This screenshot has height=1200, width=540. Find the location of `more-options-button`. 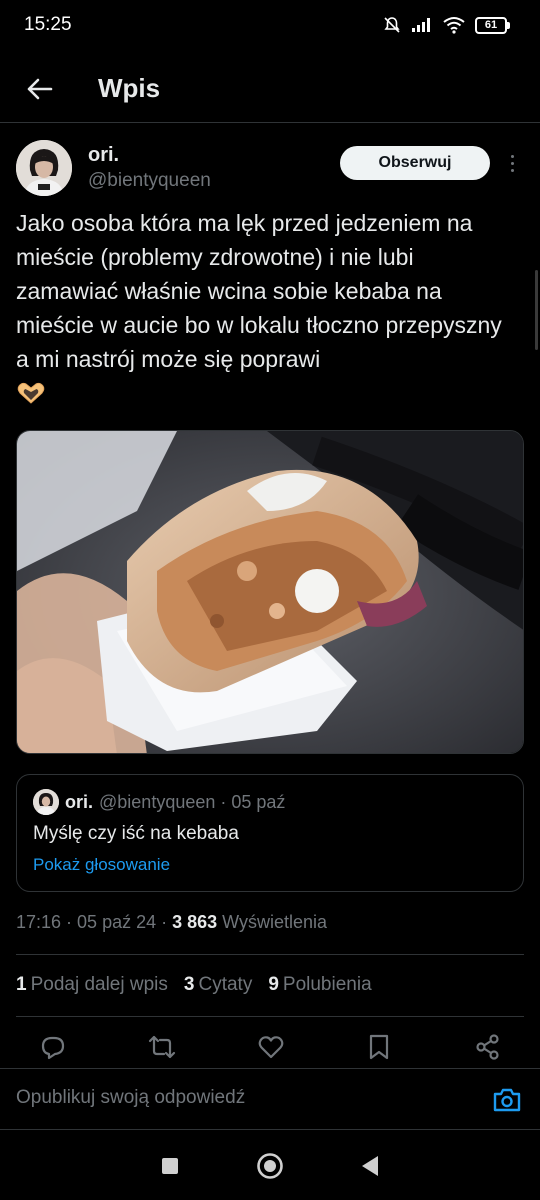

more-options-button is located at coordinates (512, 163).